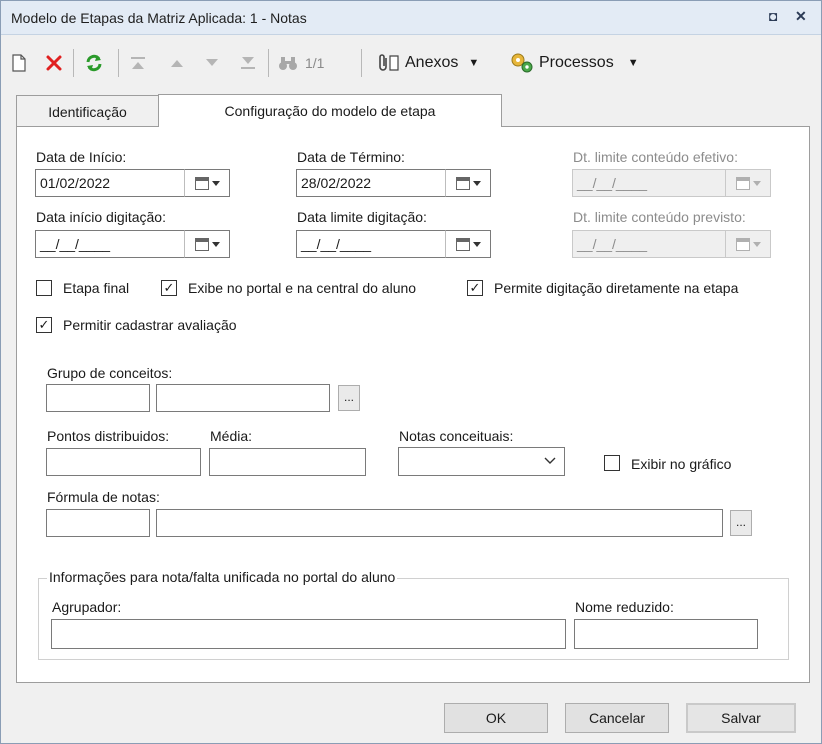  What do you see at coordinates (308, 634) in the screenshot?
I see `grouper-field` at bounding box center [308, 634].